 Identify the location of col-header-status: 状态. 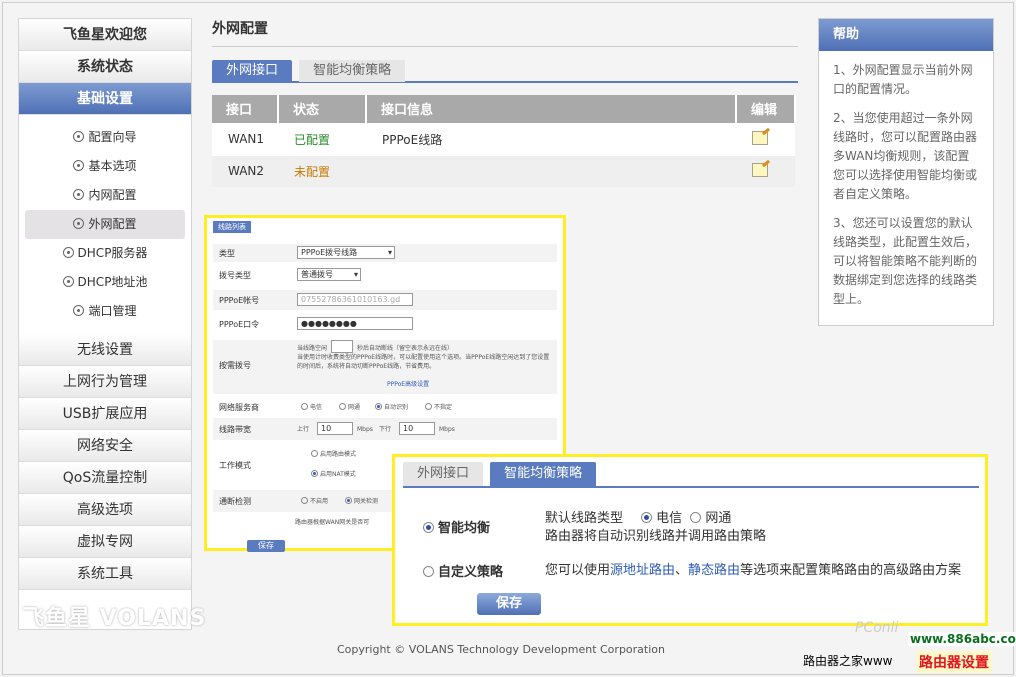
(322, 109).